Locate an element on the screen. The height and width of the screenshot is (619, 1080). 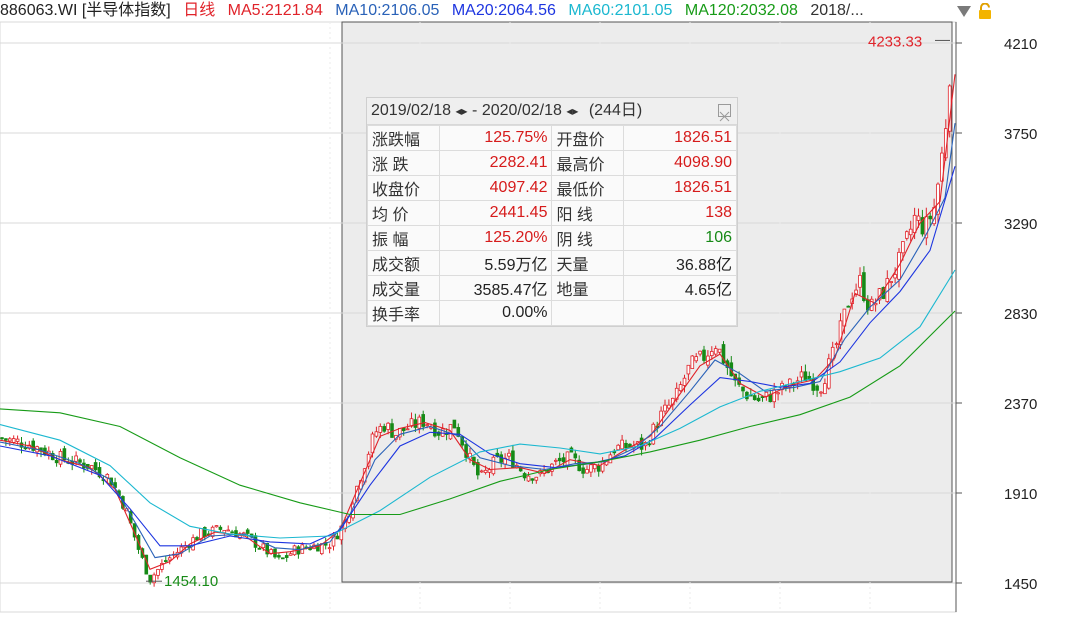
stats-row: 均 价 2441.45 阳 线 138 is located at coordinates (552, 213).